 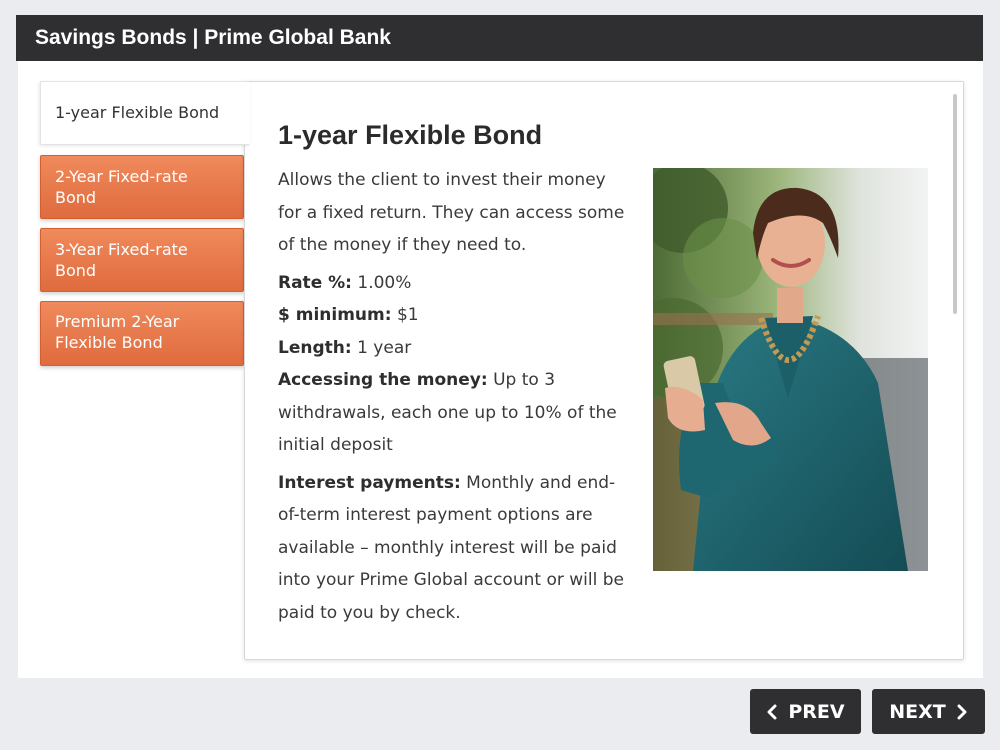 I want to click on chevron-right-icon, so click(x=962, y=711).